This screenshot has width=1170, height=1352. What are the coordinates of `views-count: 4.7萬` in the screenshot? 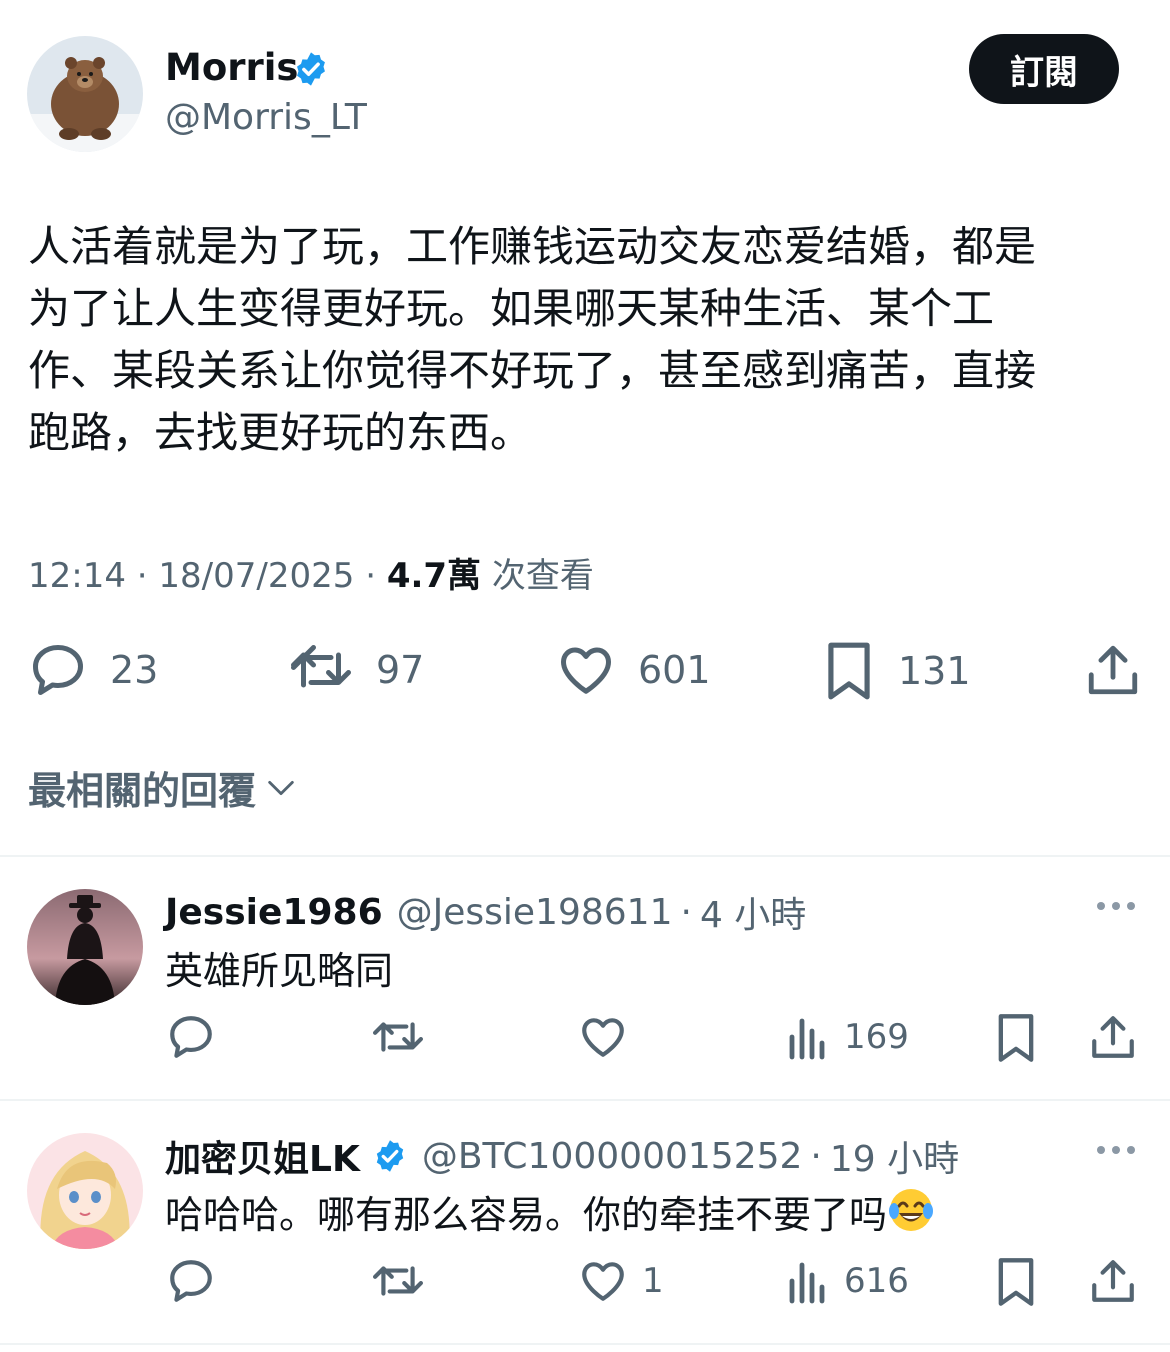 It's located at (434, 576).